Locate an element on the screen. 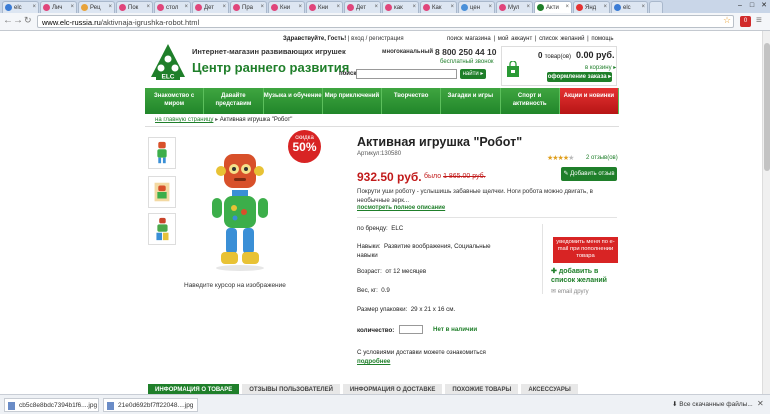 Image resolution: width=770 pixels, height=414 pixels. menu-item: Творчество is located at coordinates (412, 101).